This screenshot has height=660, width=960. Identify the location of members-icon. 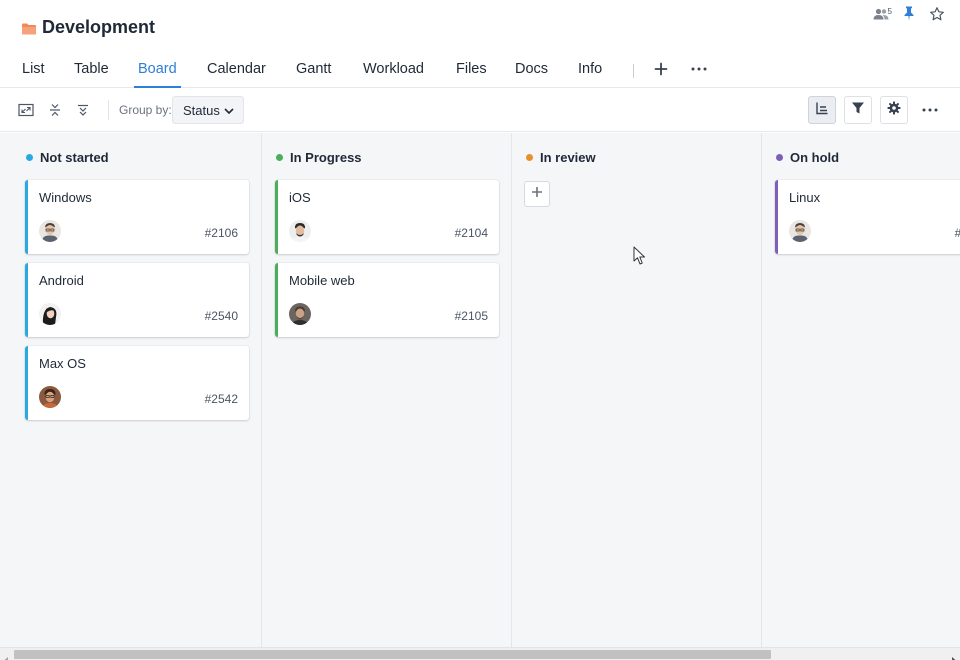
(881, 16).